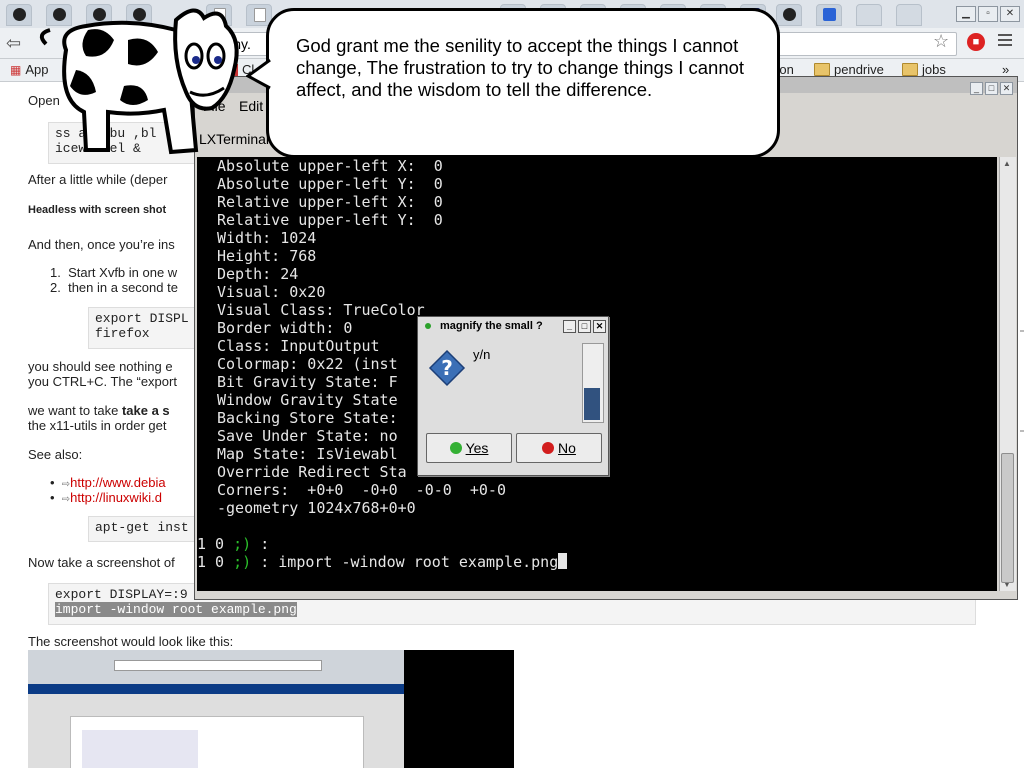  I want to click on page-text: we want to take take a s, so click(99, 410).